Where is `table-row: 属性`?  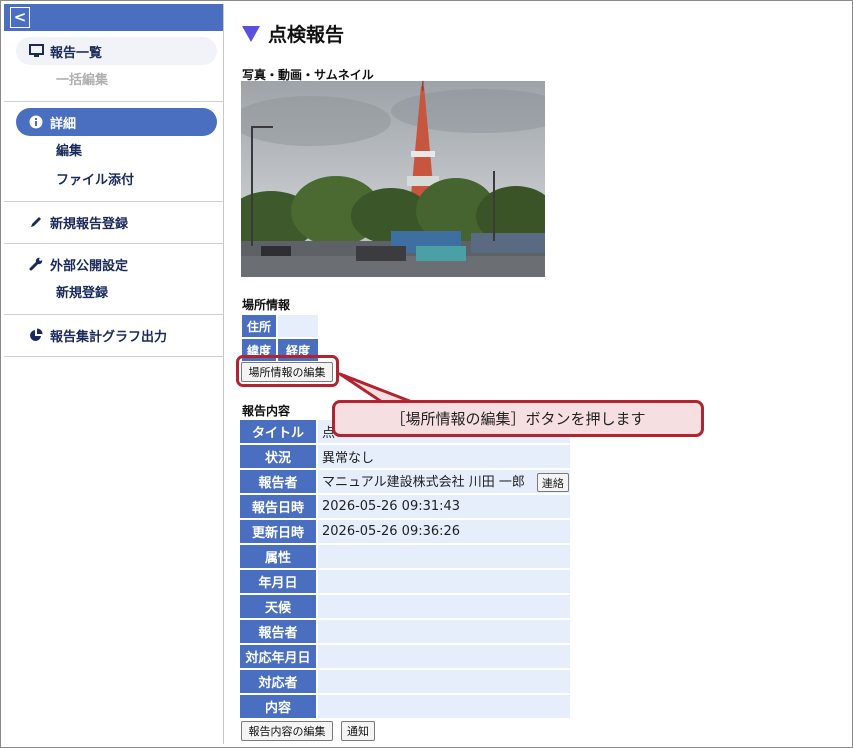
table-row: 属性 is located at coordinates (405, 556).